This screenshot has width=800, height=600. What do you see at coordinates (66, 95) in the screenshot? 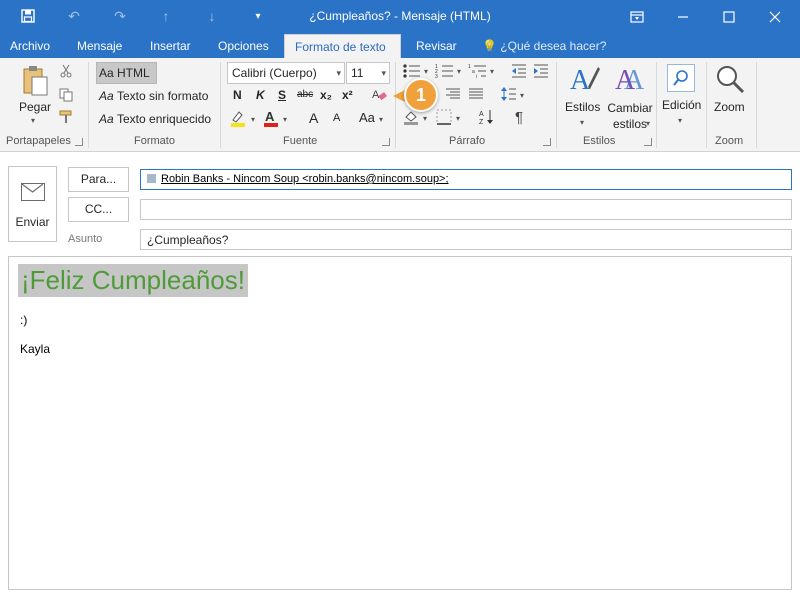
I see `copy-icon` at bounding box center [66, 95].